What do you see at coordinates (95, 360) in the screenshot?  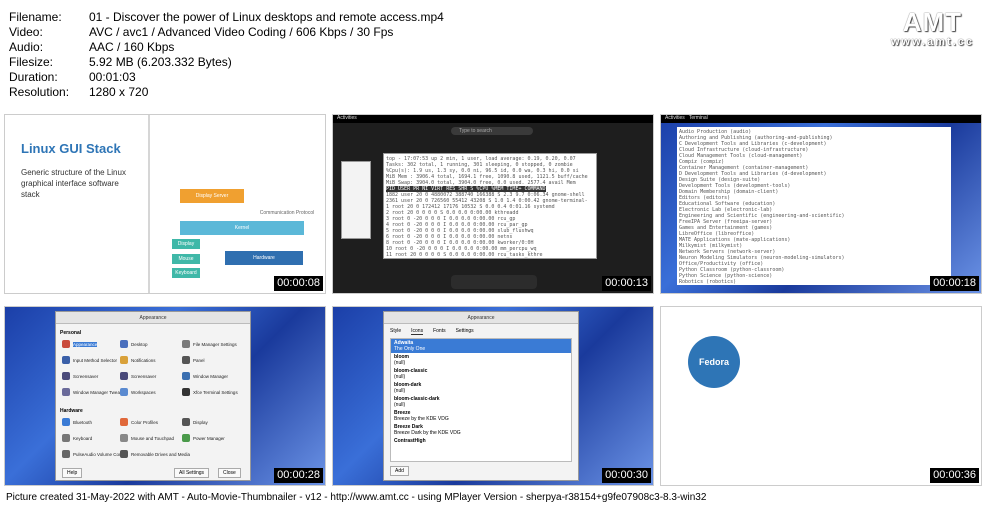 I see `item-label: Input Method Selector` at bounding box center [95, 360].